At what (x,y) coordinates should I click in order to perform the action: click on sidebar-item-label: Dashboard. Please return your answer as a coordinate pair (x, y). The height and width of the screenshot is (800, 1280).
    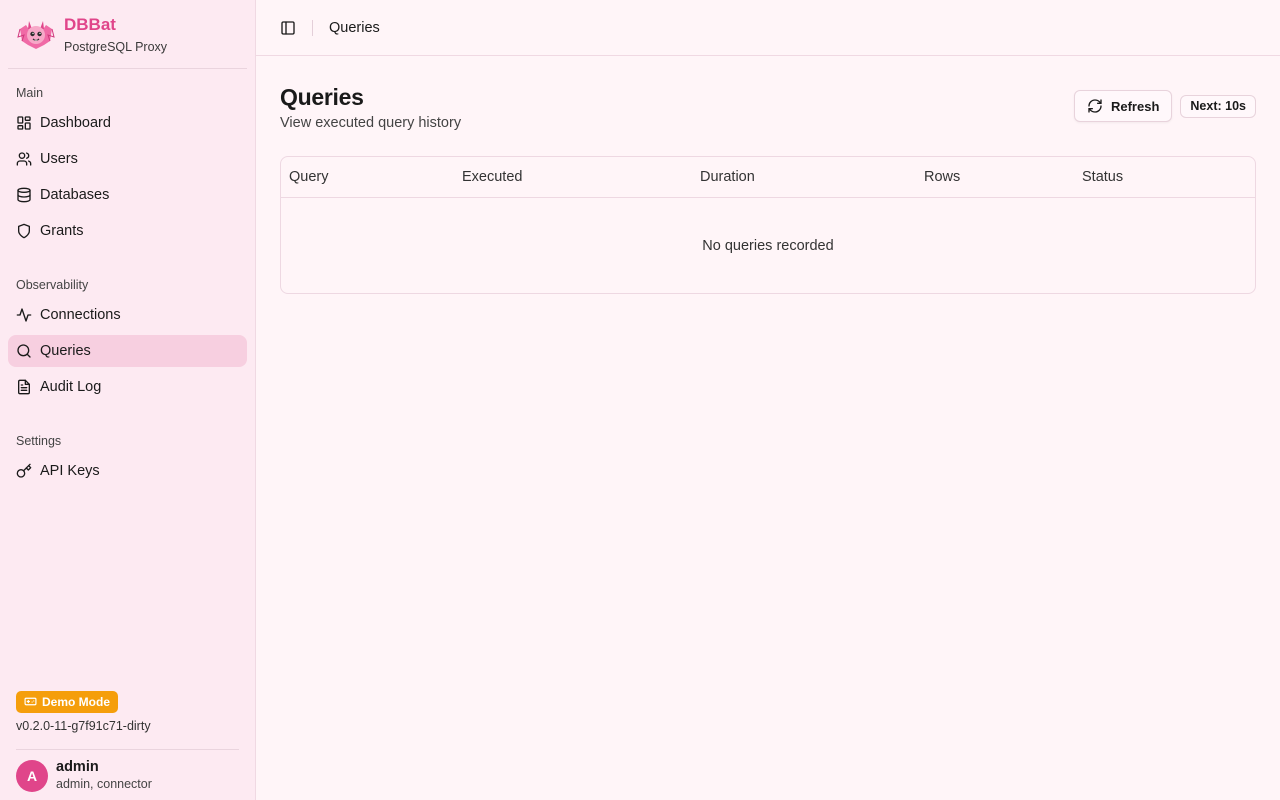
    Looking at the image, I should click on (75, 123).